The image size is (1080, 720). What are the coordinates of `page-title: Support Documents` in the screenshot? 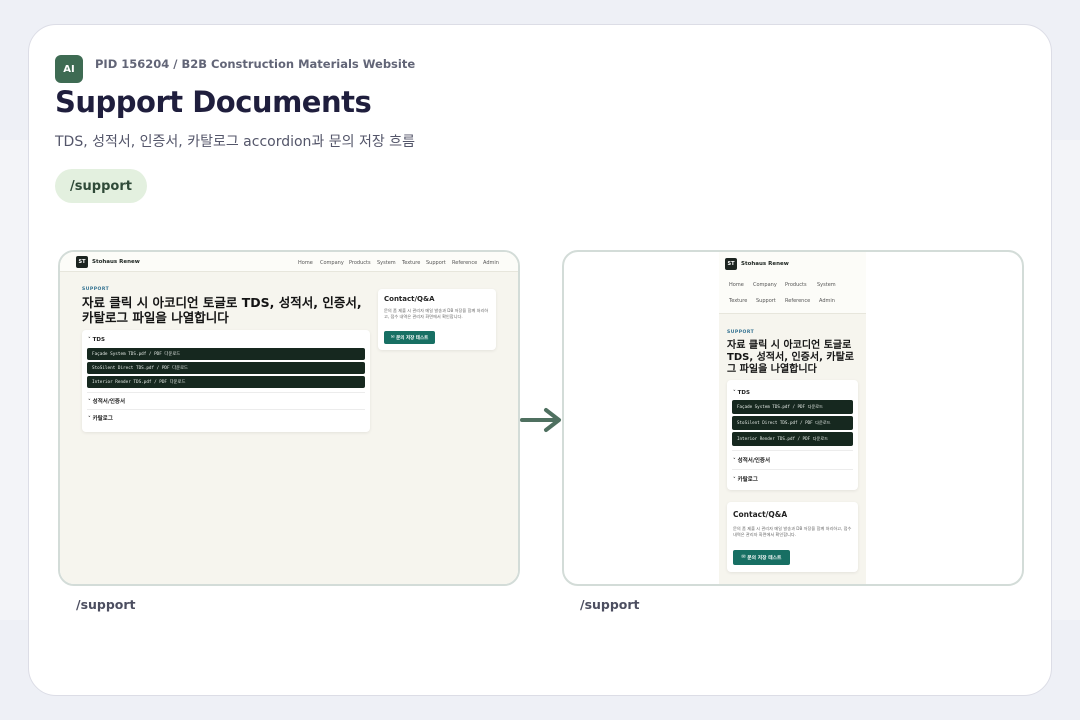 It's located at (213, 102).